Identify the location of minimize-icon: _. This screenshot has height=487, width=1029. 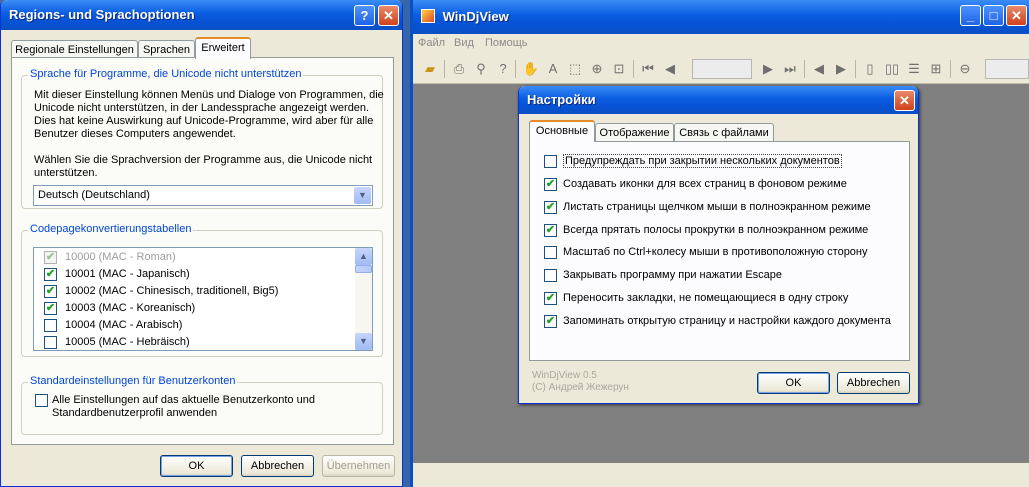
(970, 15).